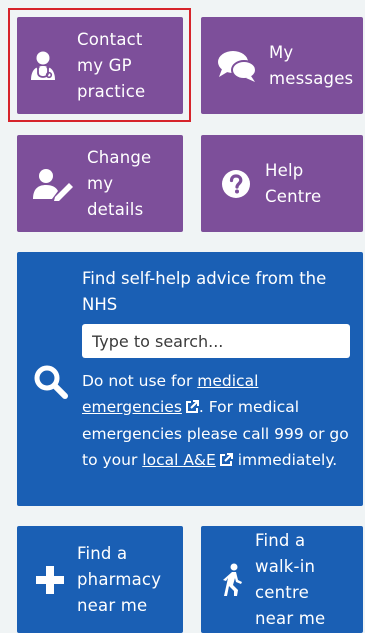 The image size is (365, 633). What do you see at coordinates (43, 66) in the screenshot?
I see `doctor-icon` at bounding box center [43, 66].